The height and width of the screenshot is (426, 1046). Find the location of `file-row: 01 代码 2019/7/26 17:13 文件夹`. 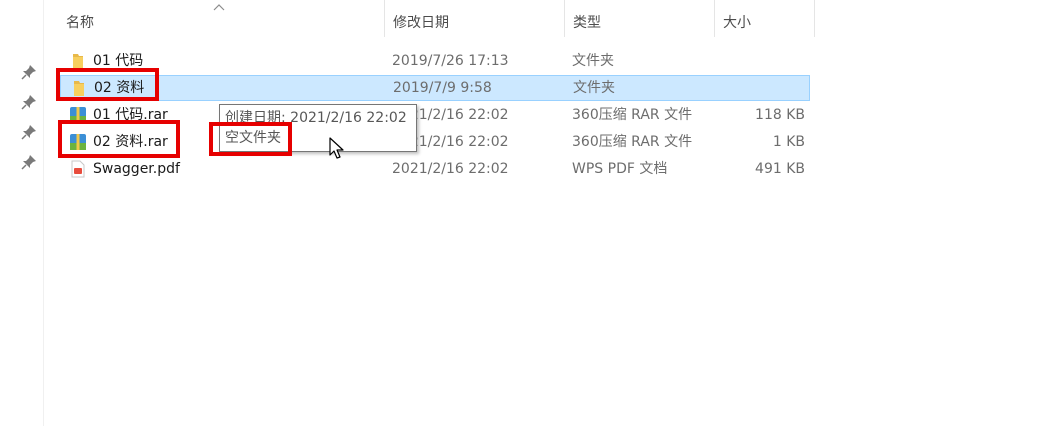

file-row: 01 代码 2019/7/26 17:13 文件夹 is located at coordinates (435, 61).